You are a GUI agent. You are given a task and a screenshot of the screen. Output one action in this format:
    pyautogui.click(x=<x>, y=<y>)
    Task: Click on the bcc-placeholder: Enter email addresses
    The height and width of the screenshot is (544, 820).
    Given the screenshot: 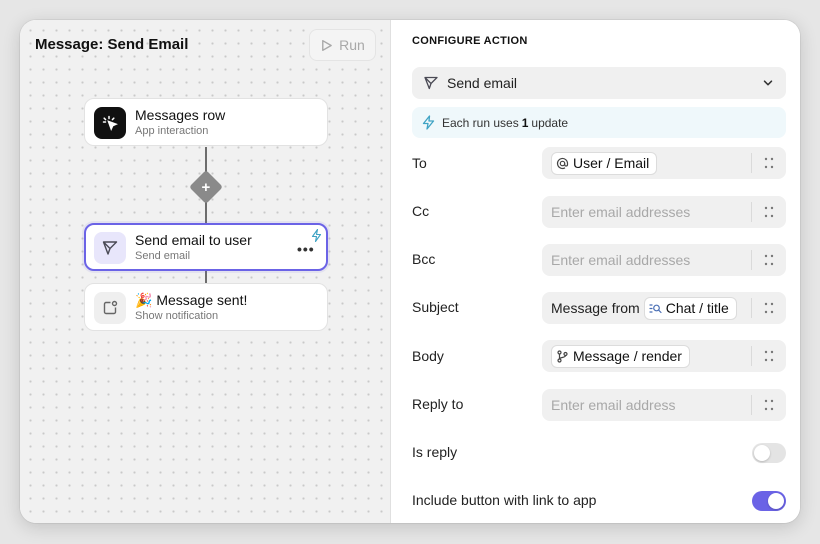 What is the action you would take?
    pyautogui.click(x=621, y=260)
    